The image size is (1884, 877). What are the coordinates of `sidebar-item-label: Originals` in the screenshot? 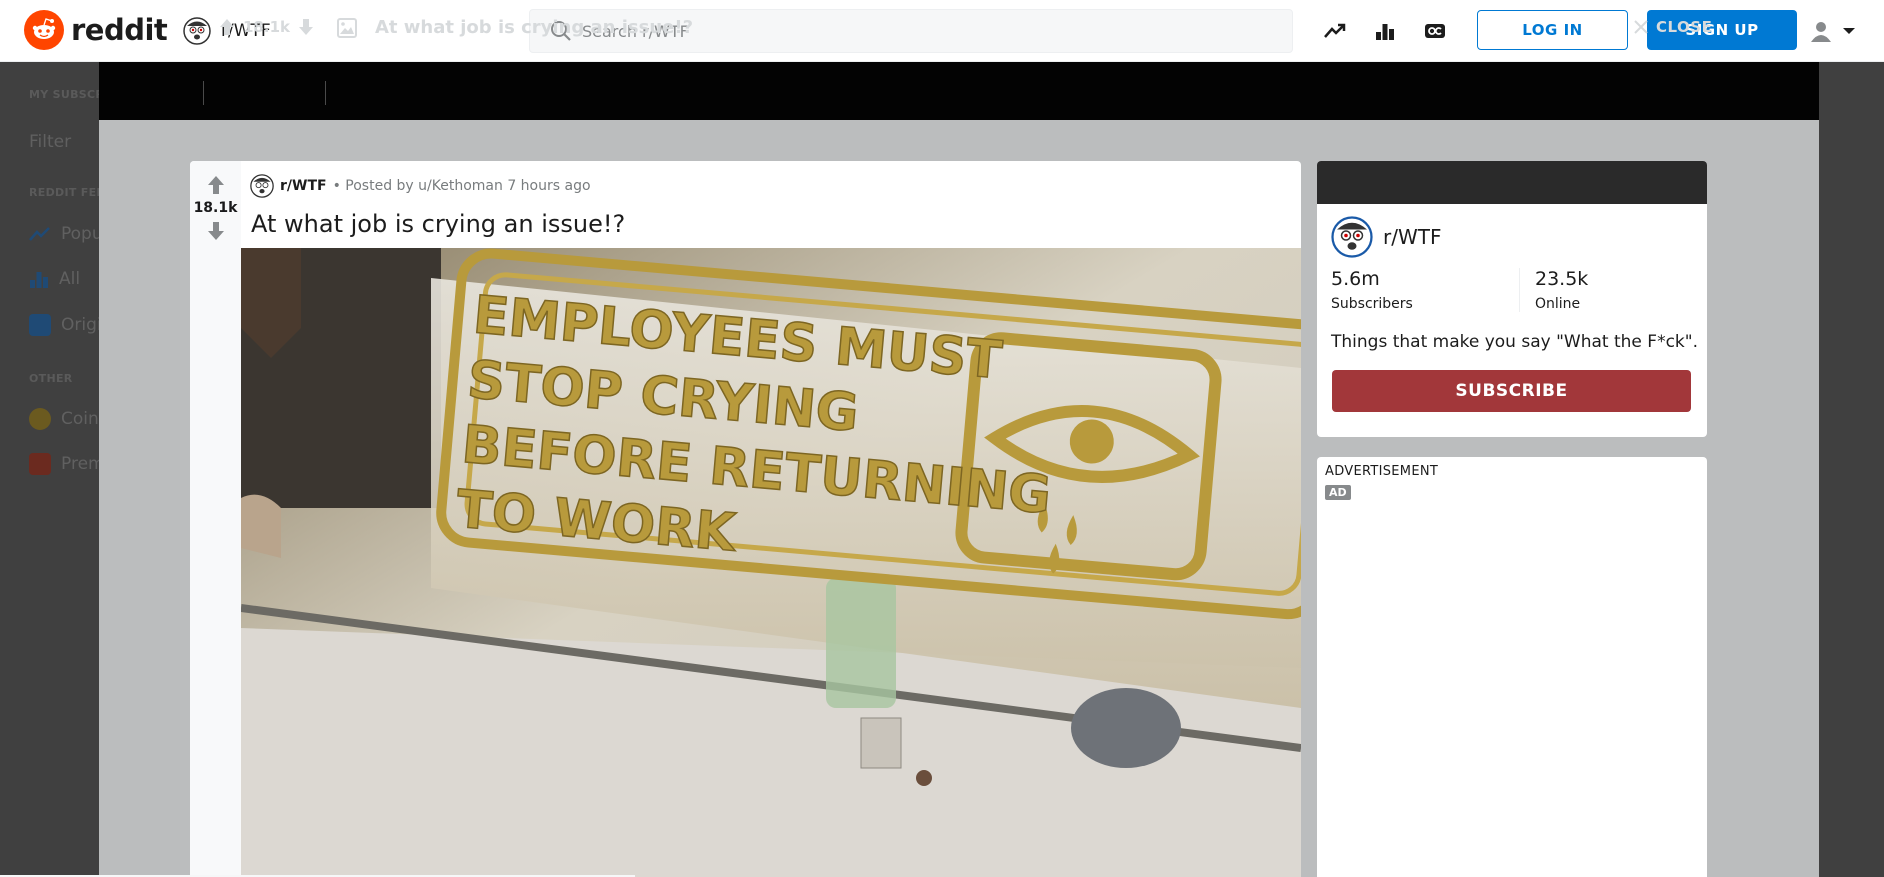 It's located at (80, 325).